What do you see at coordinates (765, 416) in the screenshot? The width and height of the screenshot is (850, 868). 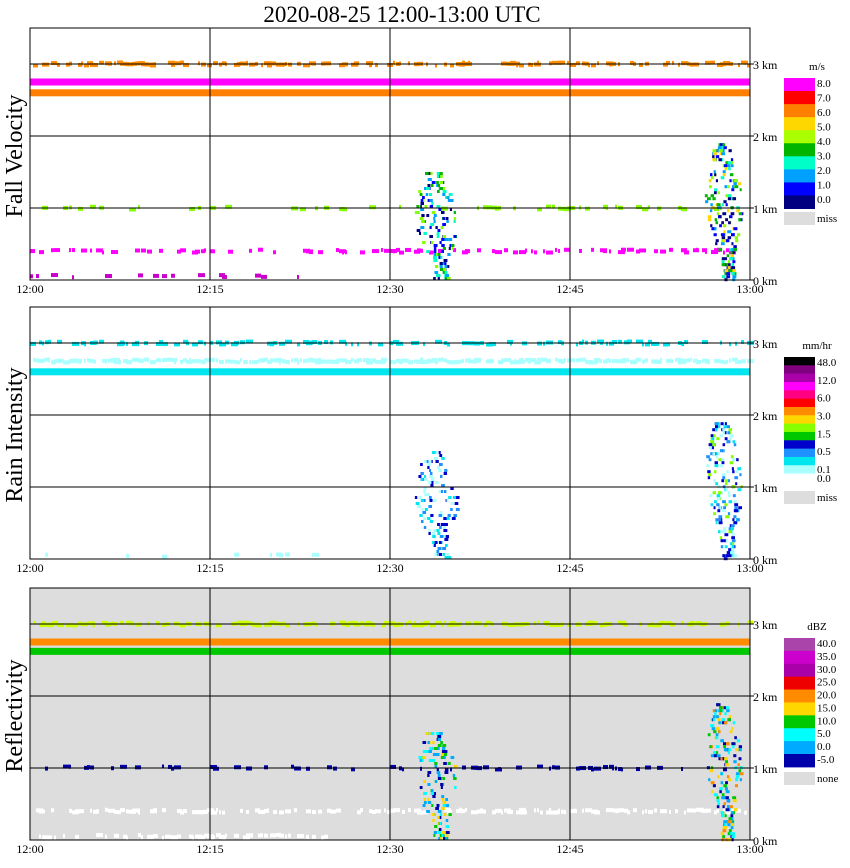 I see `y-tick-label: 2 km` at bounding box center [765, 416].